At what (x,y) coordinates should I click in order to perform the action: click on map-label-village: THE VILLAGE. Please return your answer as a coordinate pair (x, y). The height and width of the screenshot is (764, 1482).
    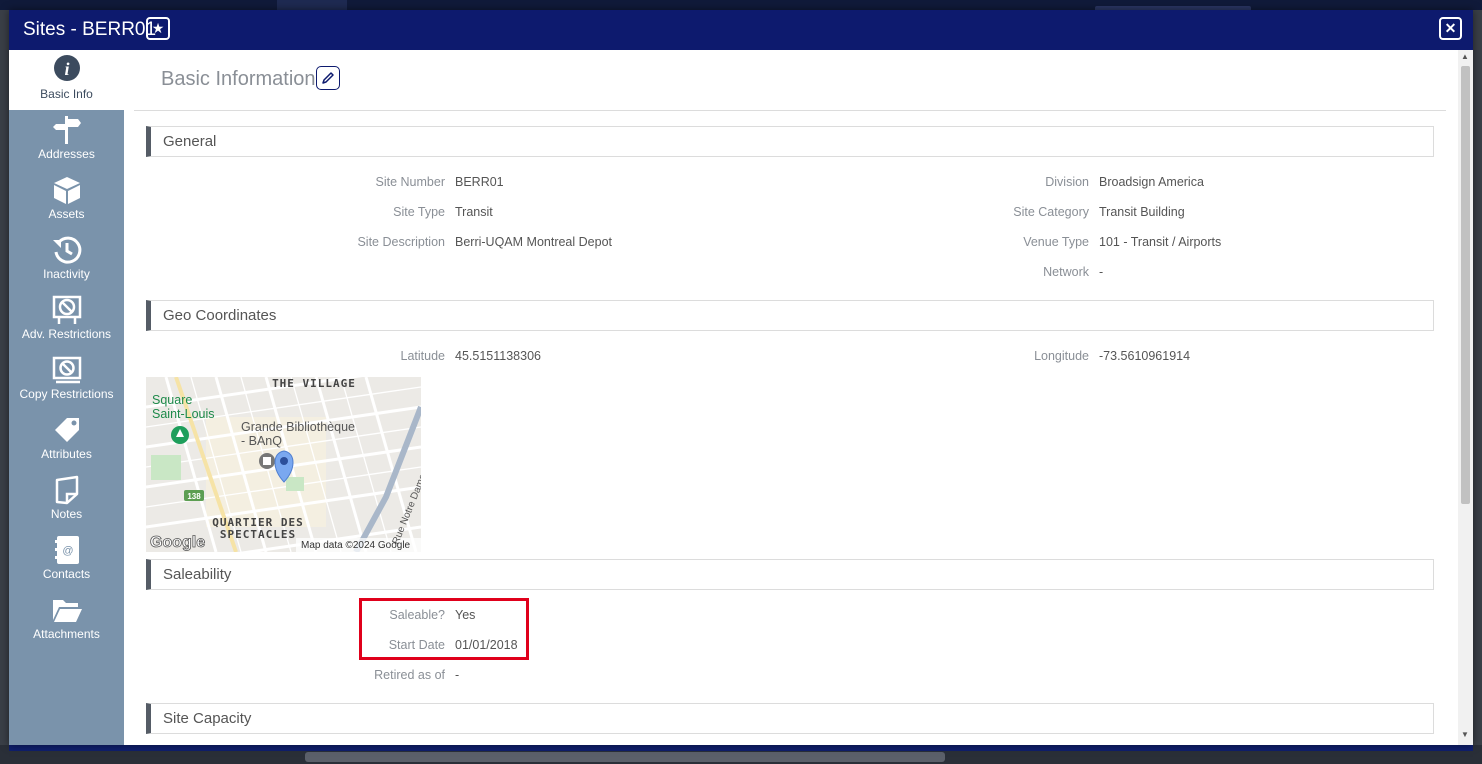
    Looking at the image, I should click on (314, 383).